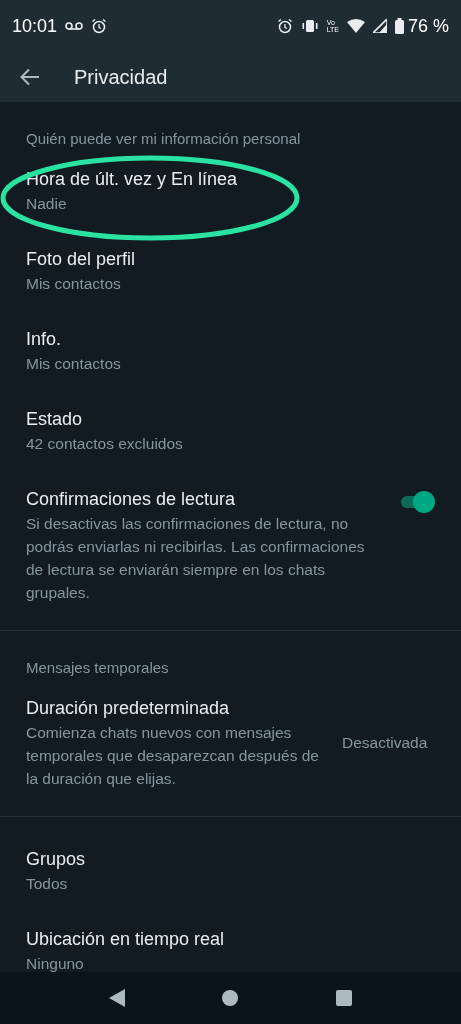 The width and height of the screenshot is (461, 1024). I want to click on voicemail-icon, so click(74, 26).